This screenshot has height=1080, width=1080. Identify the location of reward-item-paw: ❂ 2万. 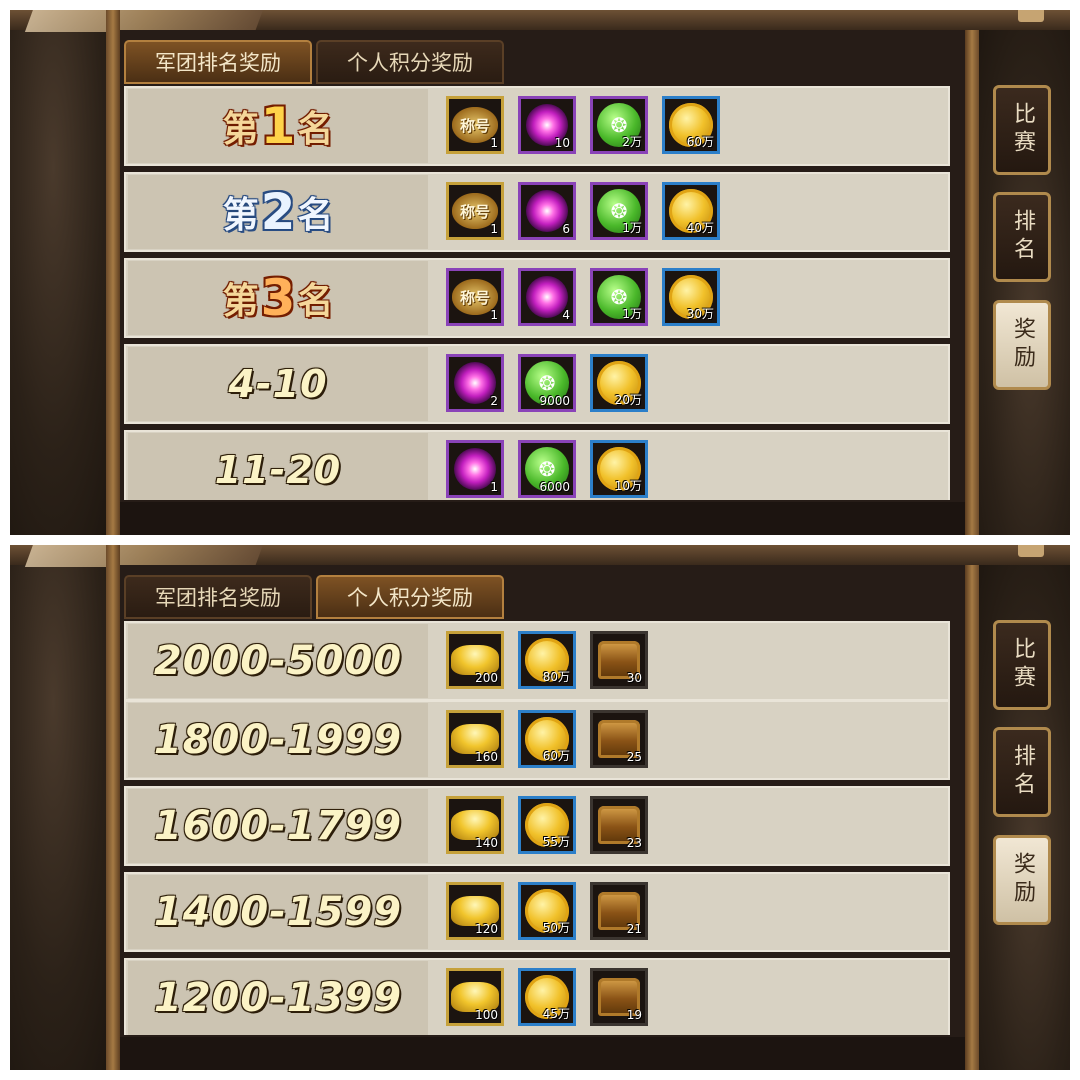
(619, 125).